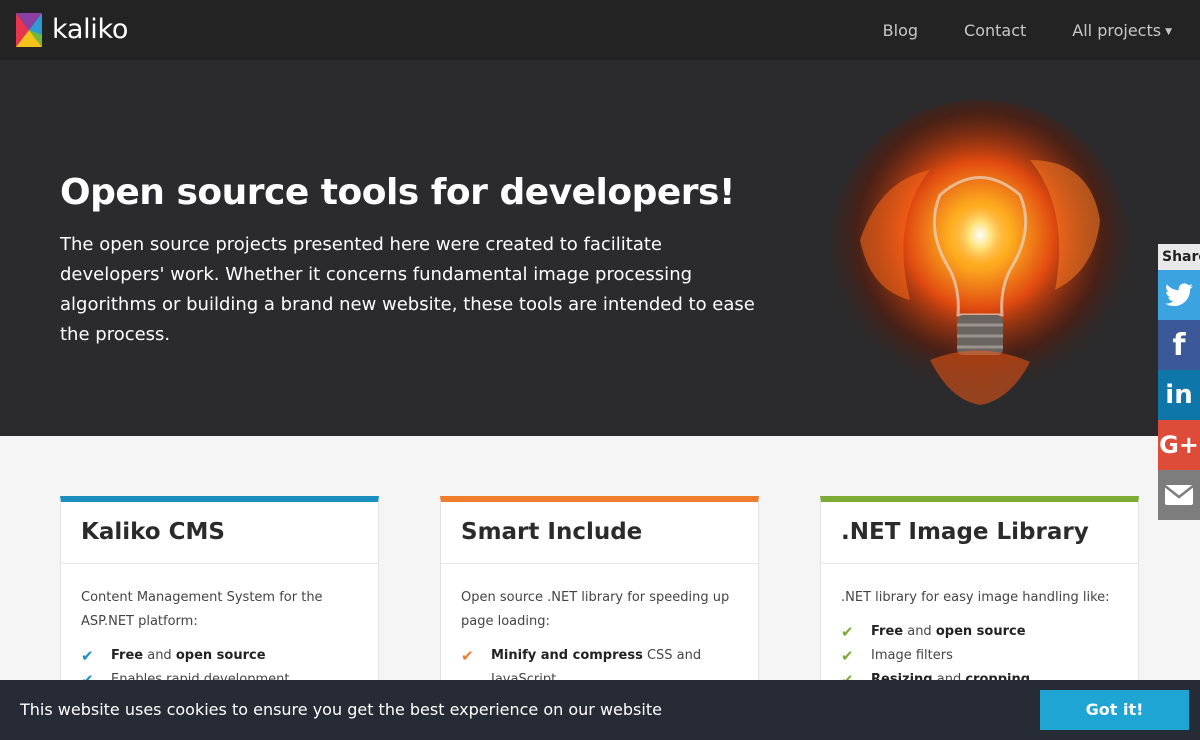  What do you see at coordinates (979, 533) in the screenshot?
I see `card-title: .NET Image Library` at bounding box center [979, 533].